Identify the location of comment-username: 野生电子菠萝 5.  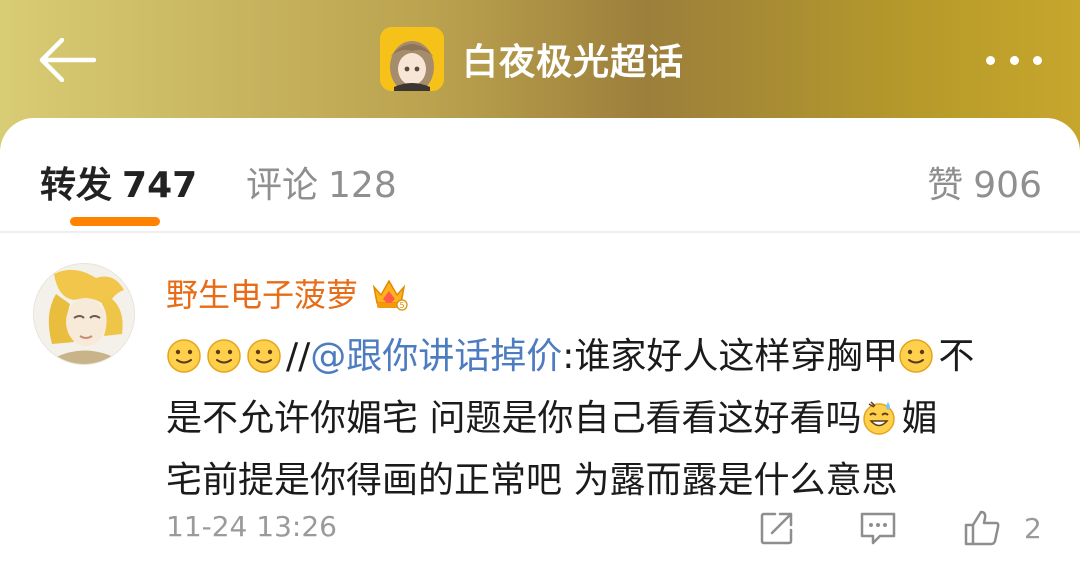
(287, 293).